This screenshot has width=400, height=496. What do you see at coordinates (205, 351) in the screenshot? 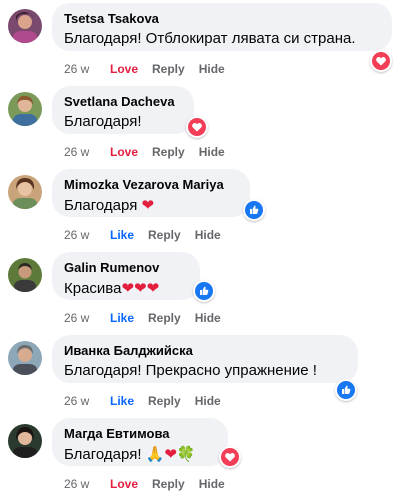
I see `comment-author: Иванка Балджийска` at bounding box center [205, 351].